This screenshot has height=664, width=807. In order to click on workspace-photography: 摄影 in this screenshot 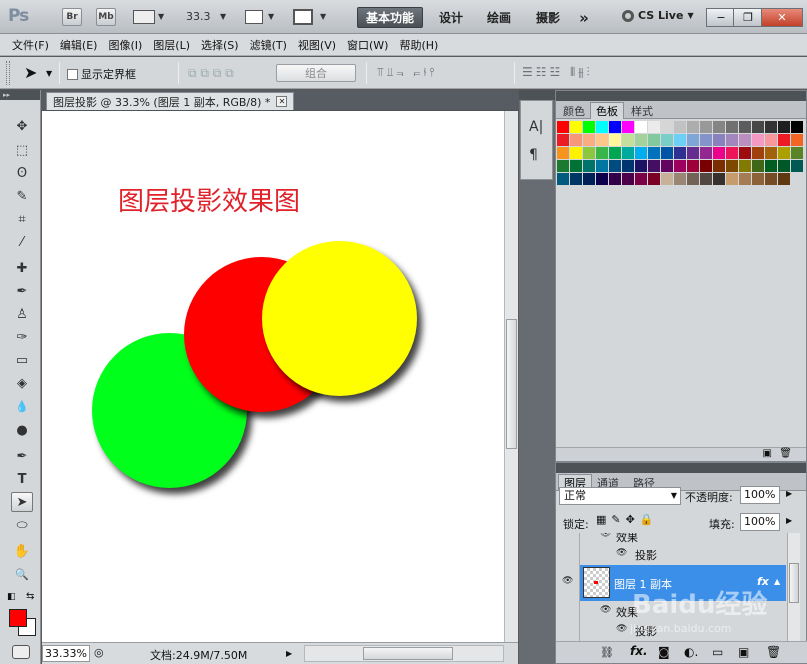, I will do `click(548, 17)`.